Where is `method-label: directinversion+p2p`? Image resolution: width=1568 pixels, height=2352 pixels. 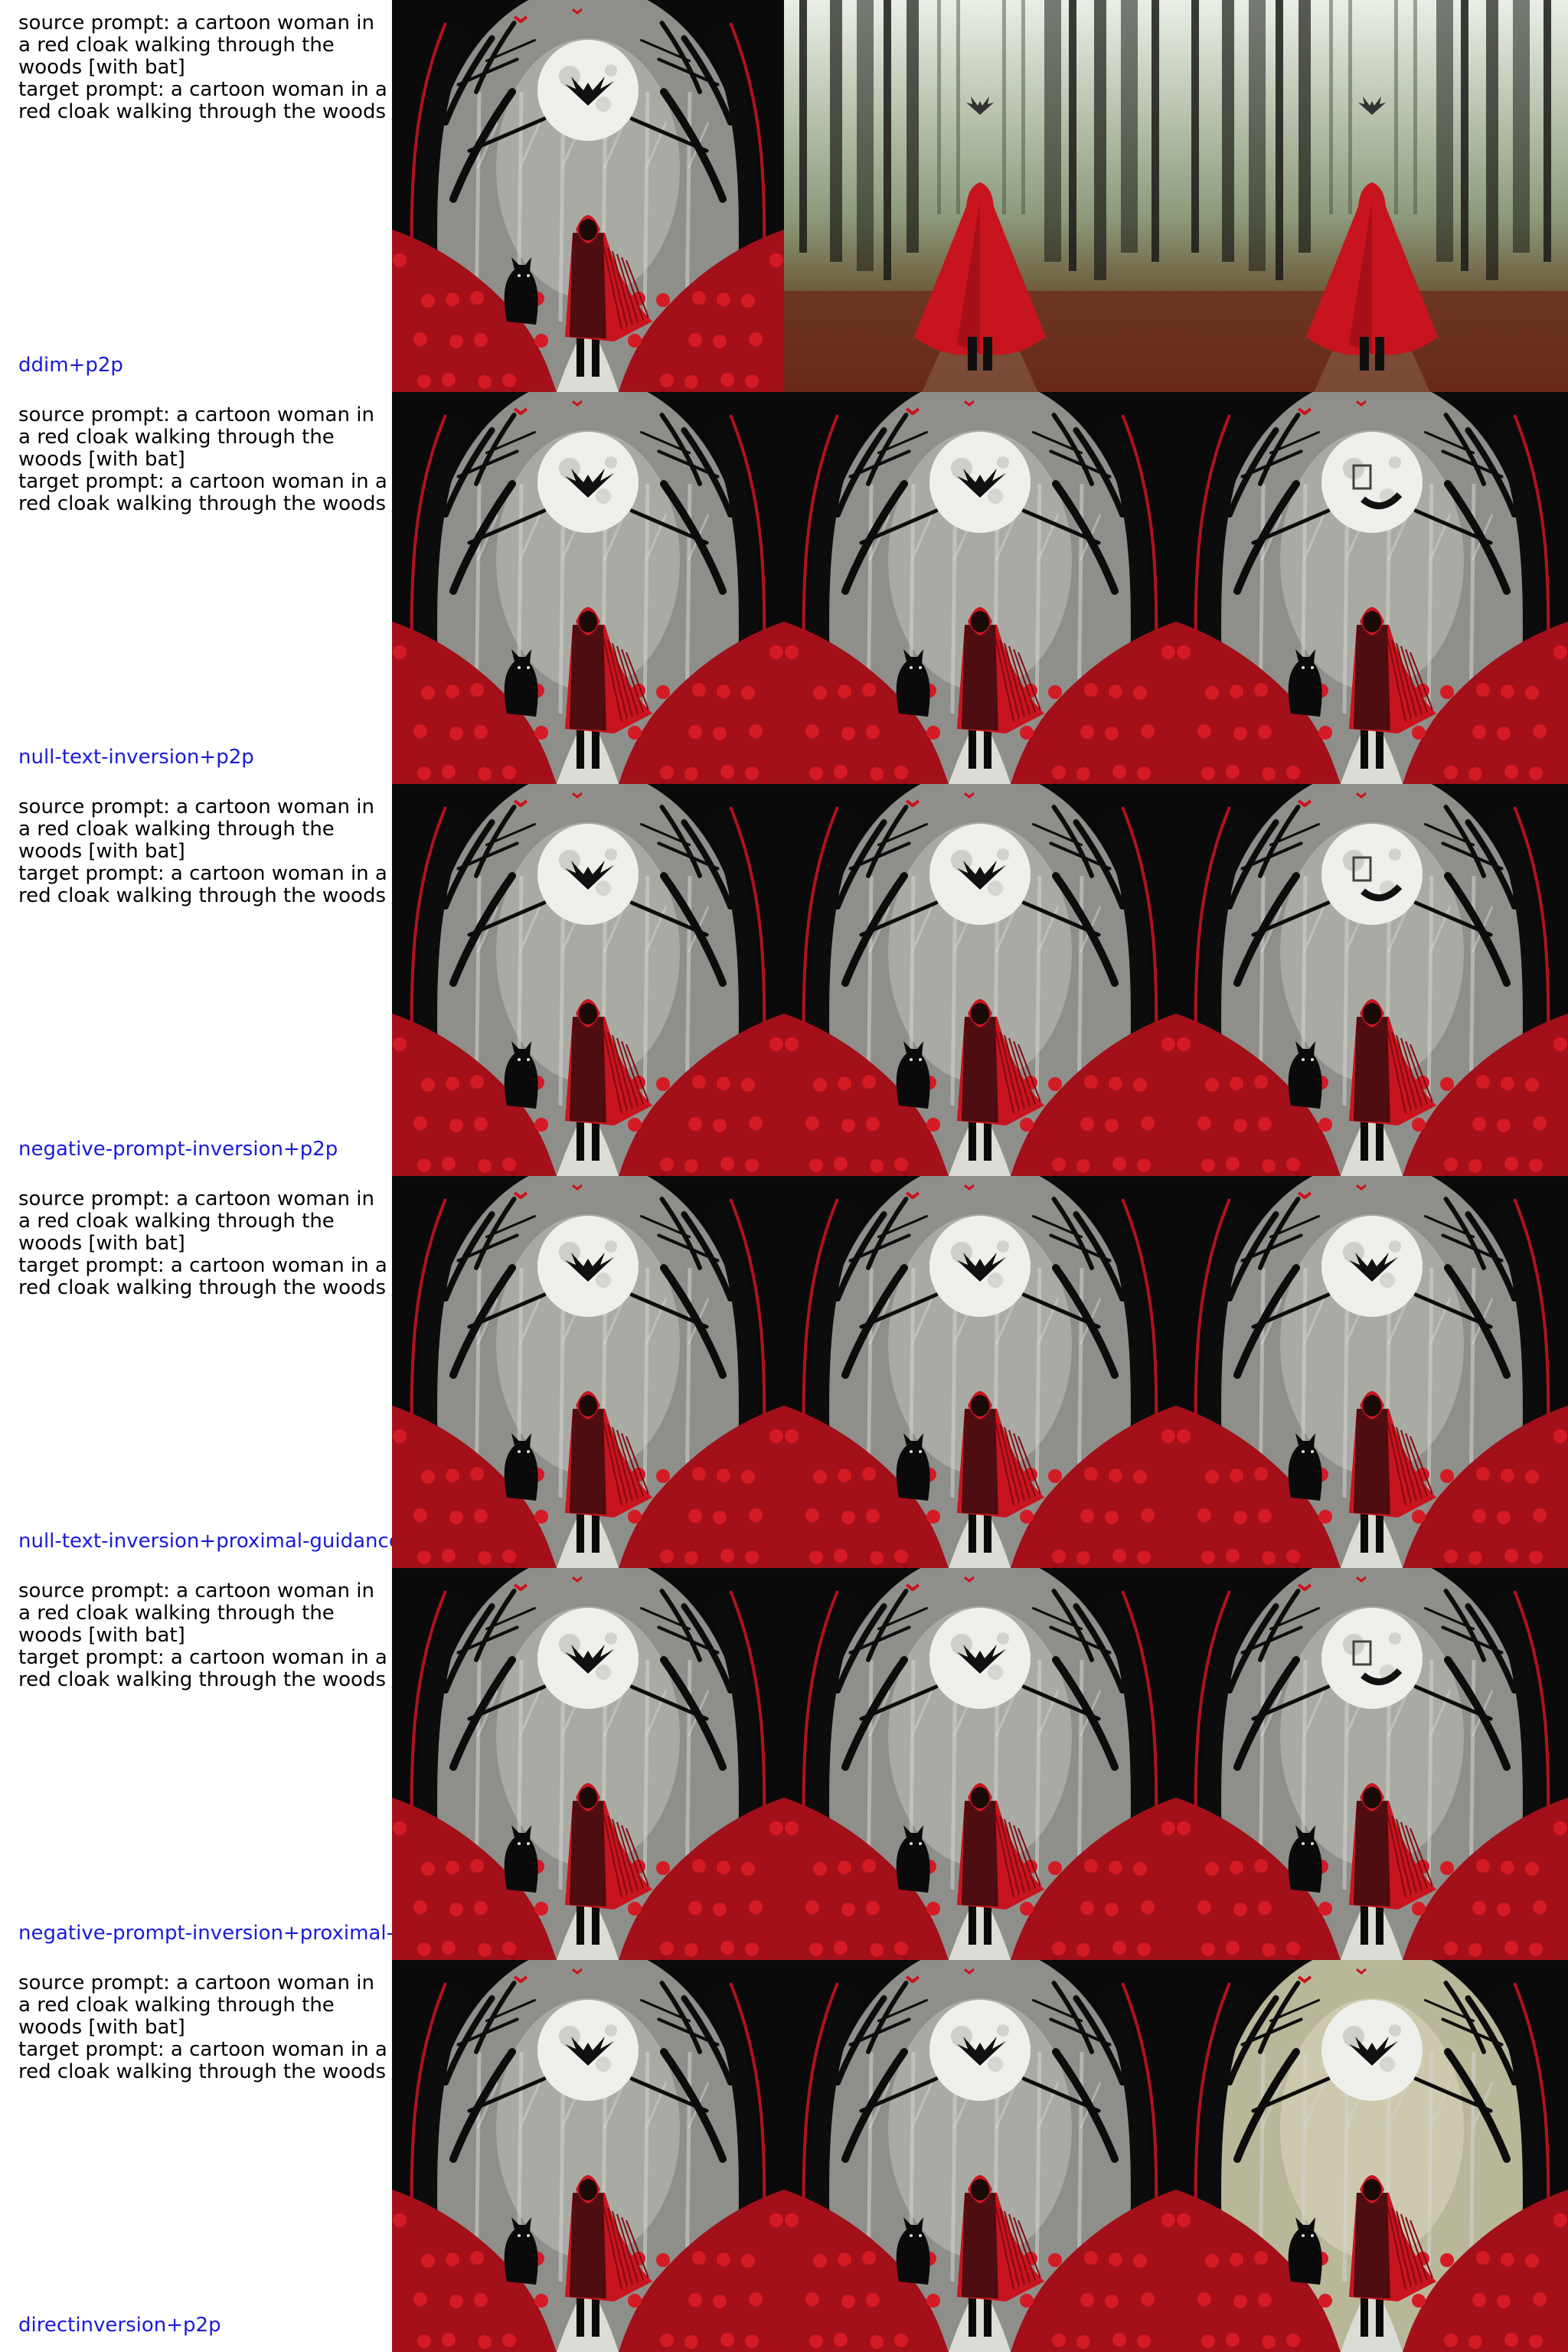
method-label: directinversion+p2p is located at coordinates (119, 2325).